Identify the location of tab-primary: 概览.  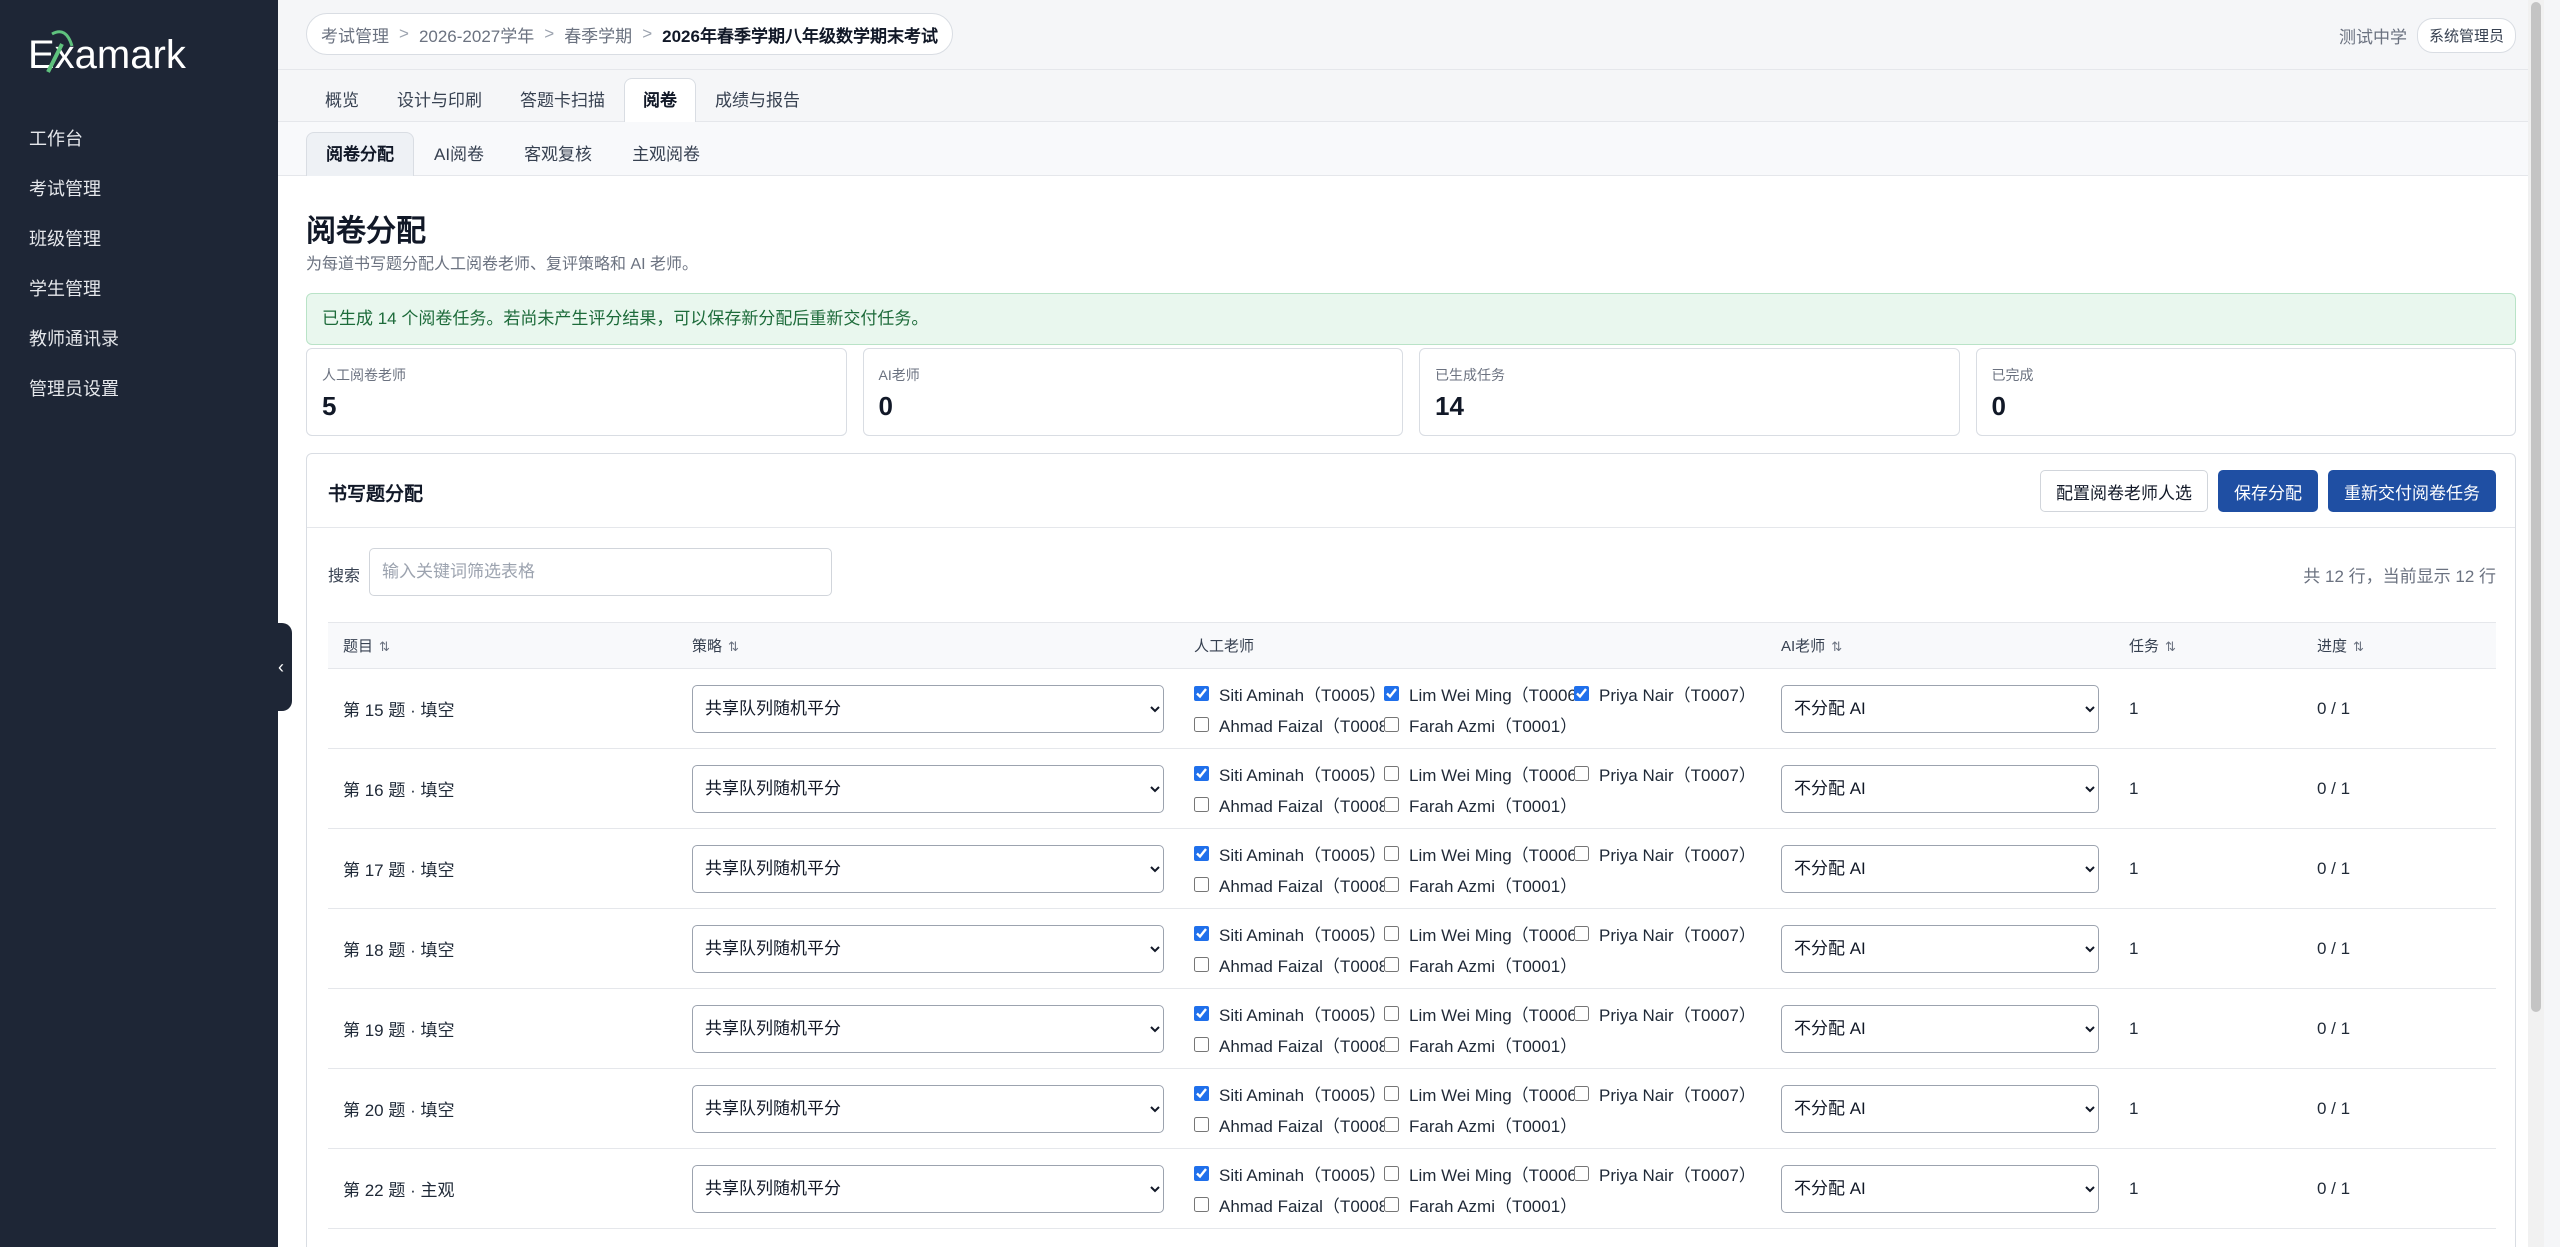
(342, 100).